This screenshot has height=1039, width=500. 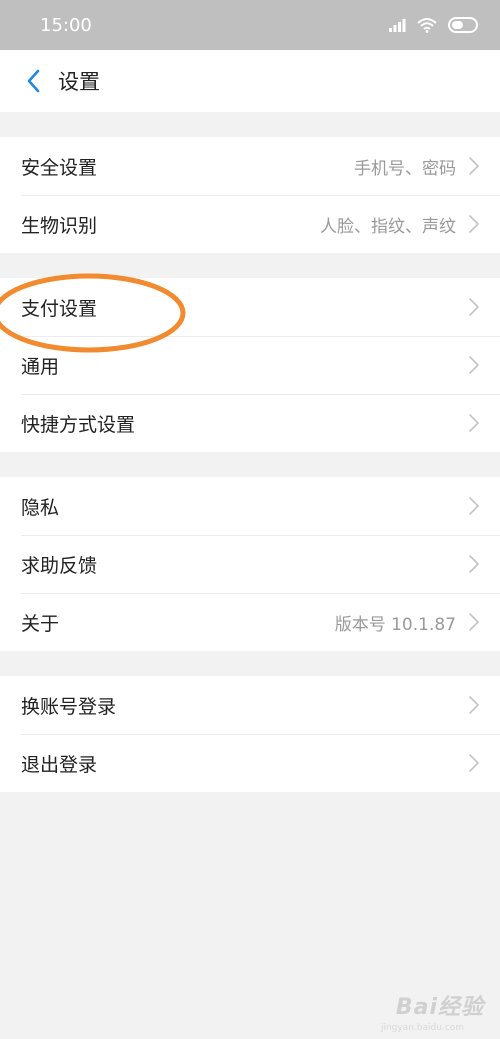 I want to click on settings-group: 安全设置 手机号、密码生物识别 人脸、指纹、声纹, so click(x=250, y=195).